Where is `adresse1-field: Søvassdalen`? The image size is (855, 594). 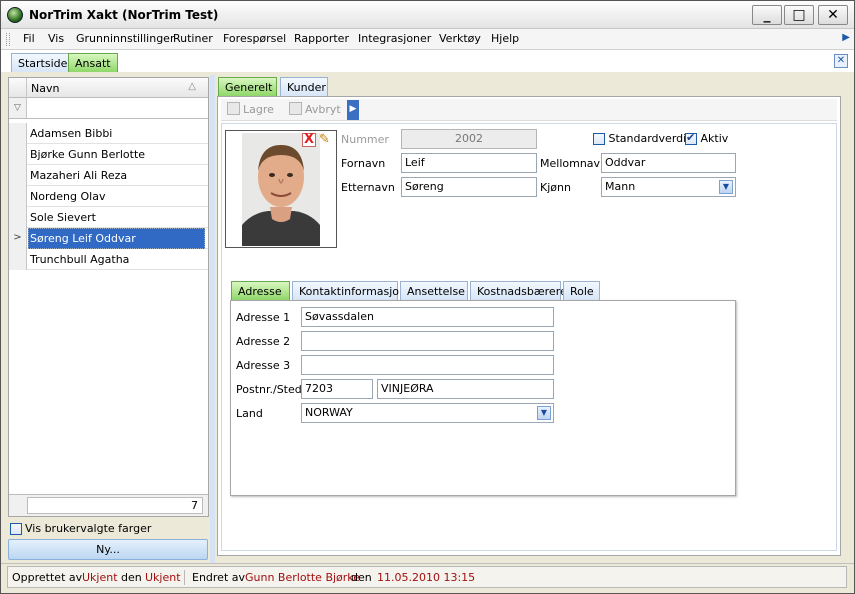 adresse1-field: Søvassdalen is located at coordinates (427, 317).